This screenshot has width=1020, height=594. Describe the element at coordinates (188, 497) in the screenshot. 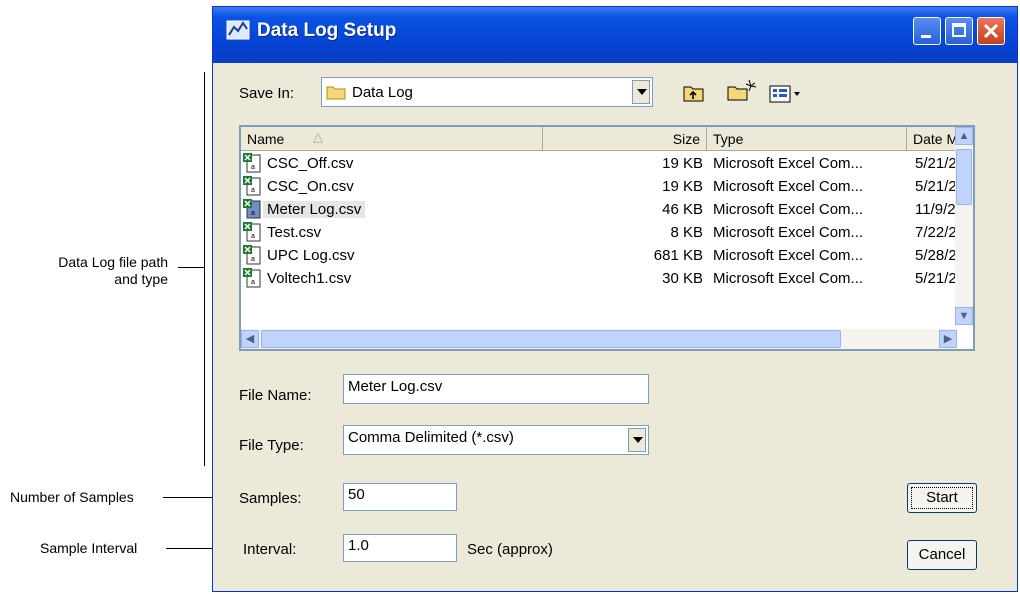

I see `annotation-samples-line` at that location.